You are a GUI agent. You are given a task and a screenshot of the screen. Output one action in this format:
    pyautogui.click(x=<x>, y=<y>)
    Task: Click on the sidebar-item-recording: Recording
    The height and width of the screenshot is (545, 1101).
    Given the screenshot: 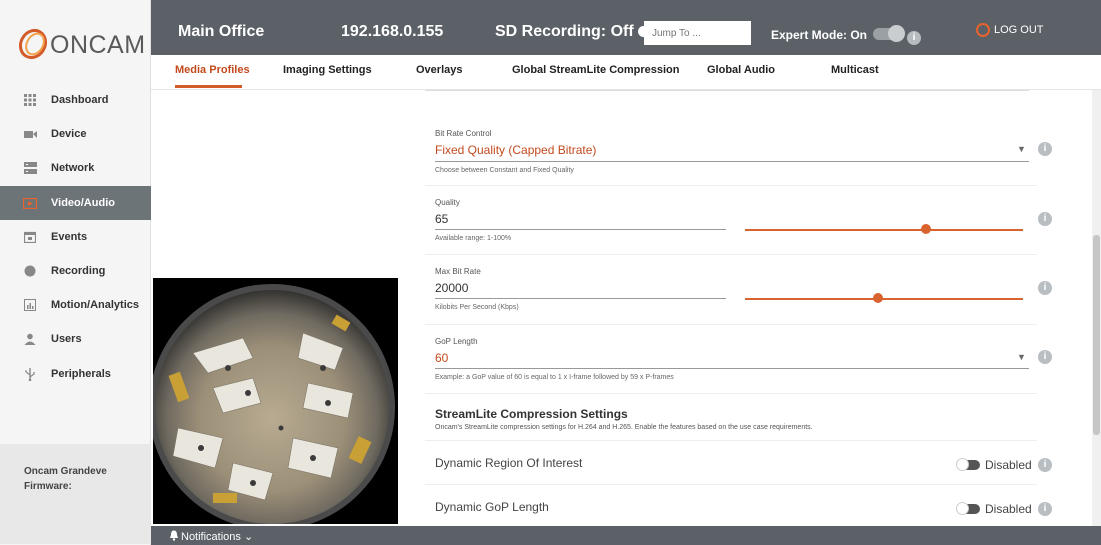 What is the action you would take?
    pyautogui.click(x=75, y=271)
    